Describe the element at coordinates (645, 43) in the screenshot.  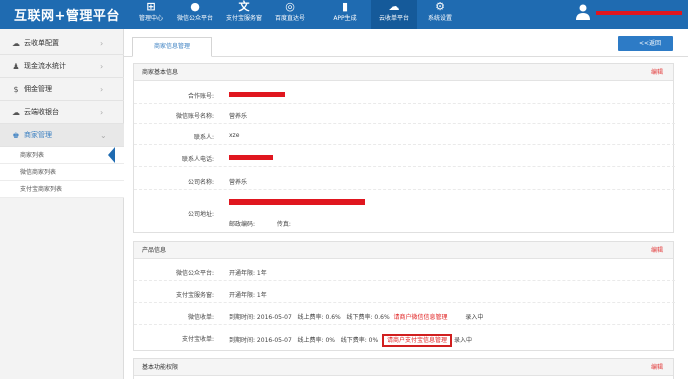
I see `back-button: <<返回` at that location.